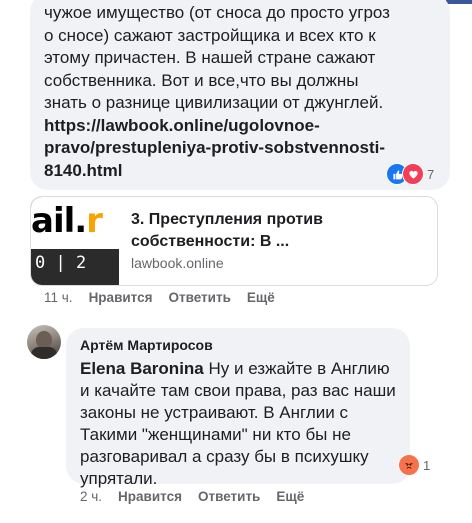  I want to click on comment-timestamp: 11 ч., so click(58, 297).